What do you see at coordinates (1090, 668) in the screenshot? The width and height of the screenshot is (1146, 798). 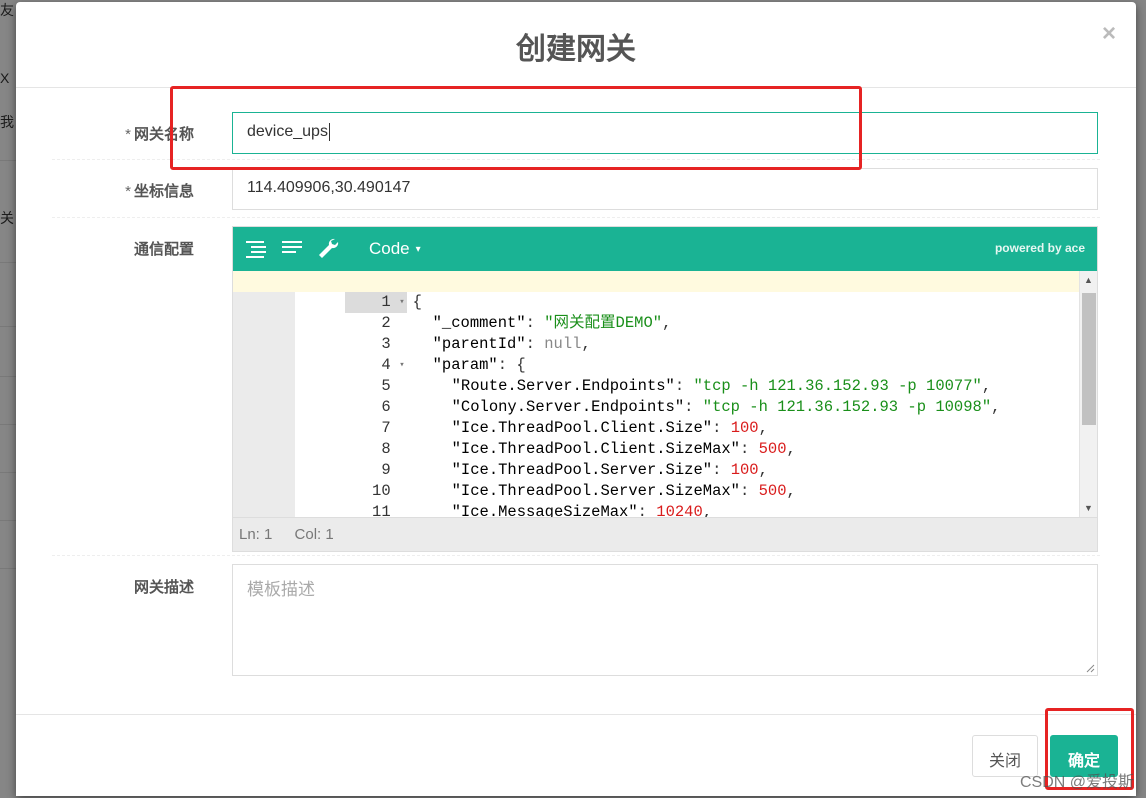 I see `resize-handle-icon` at bounding box center [1090, 668].